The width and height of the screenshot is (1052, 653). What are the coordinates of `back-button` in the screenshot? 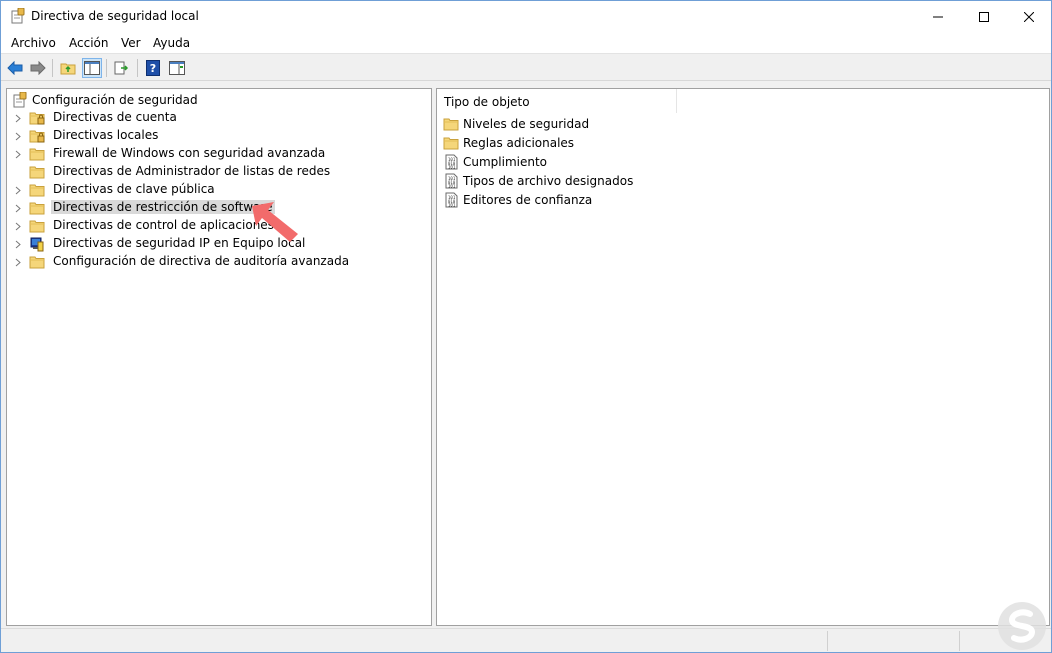 It's located at (15, 68).